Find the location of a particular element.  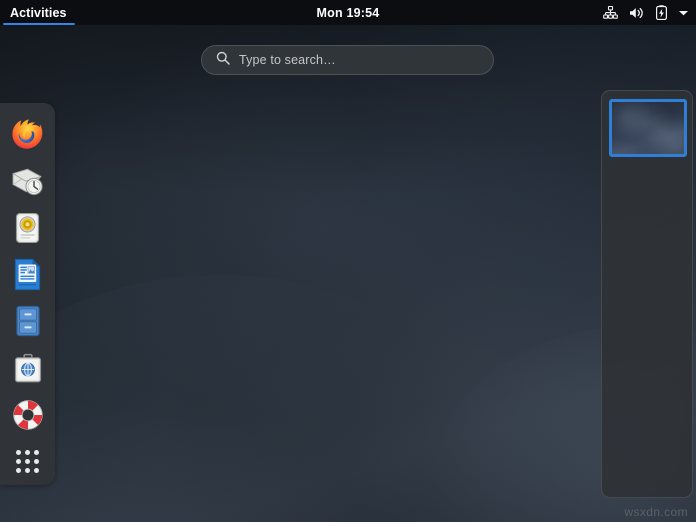

activities-button: Activities is located at coordinates (39, 12).